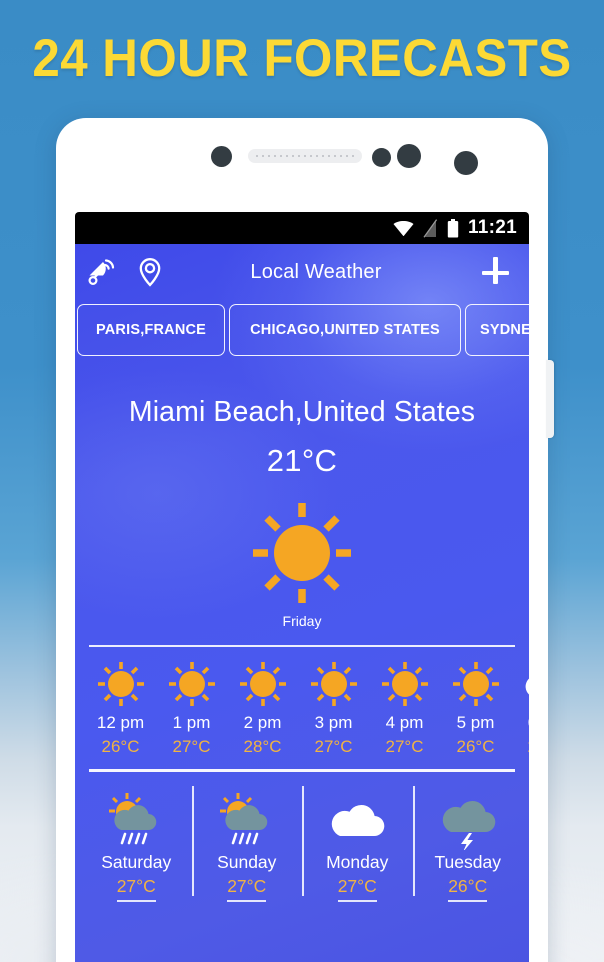 Image resolution: width=604 pixels, height=962 pixels. What do you see at coordinates (468, 820) in the screenshot?
I see `storm-icon` at bounding box center [468, 820].